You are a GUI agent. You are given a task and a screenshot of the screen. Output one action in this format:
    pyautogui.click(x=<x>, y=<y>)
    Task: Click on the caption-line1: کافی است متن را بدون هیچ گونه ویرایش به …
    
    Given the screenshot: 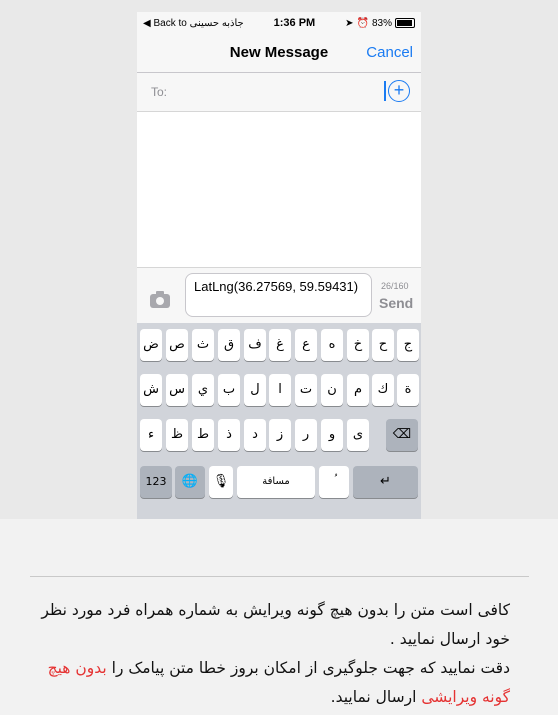 What is the action you would take?
    pyautogui.click(x=275, y=624)
    